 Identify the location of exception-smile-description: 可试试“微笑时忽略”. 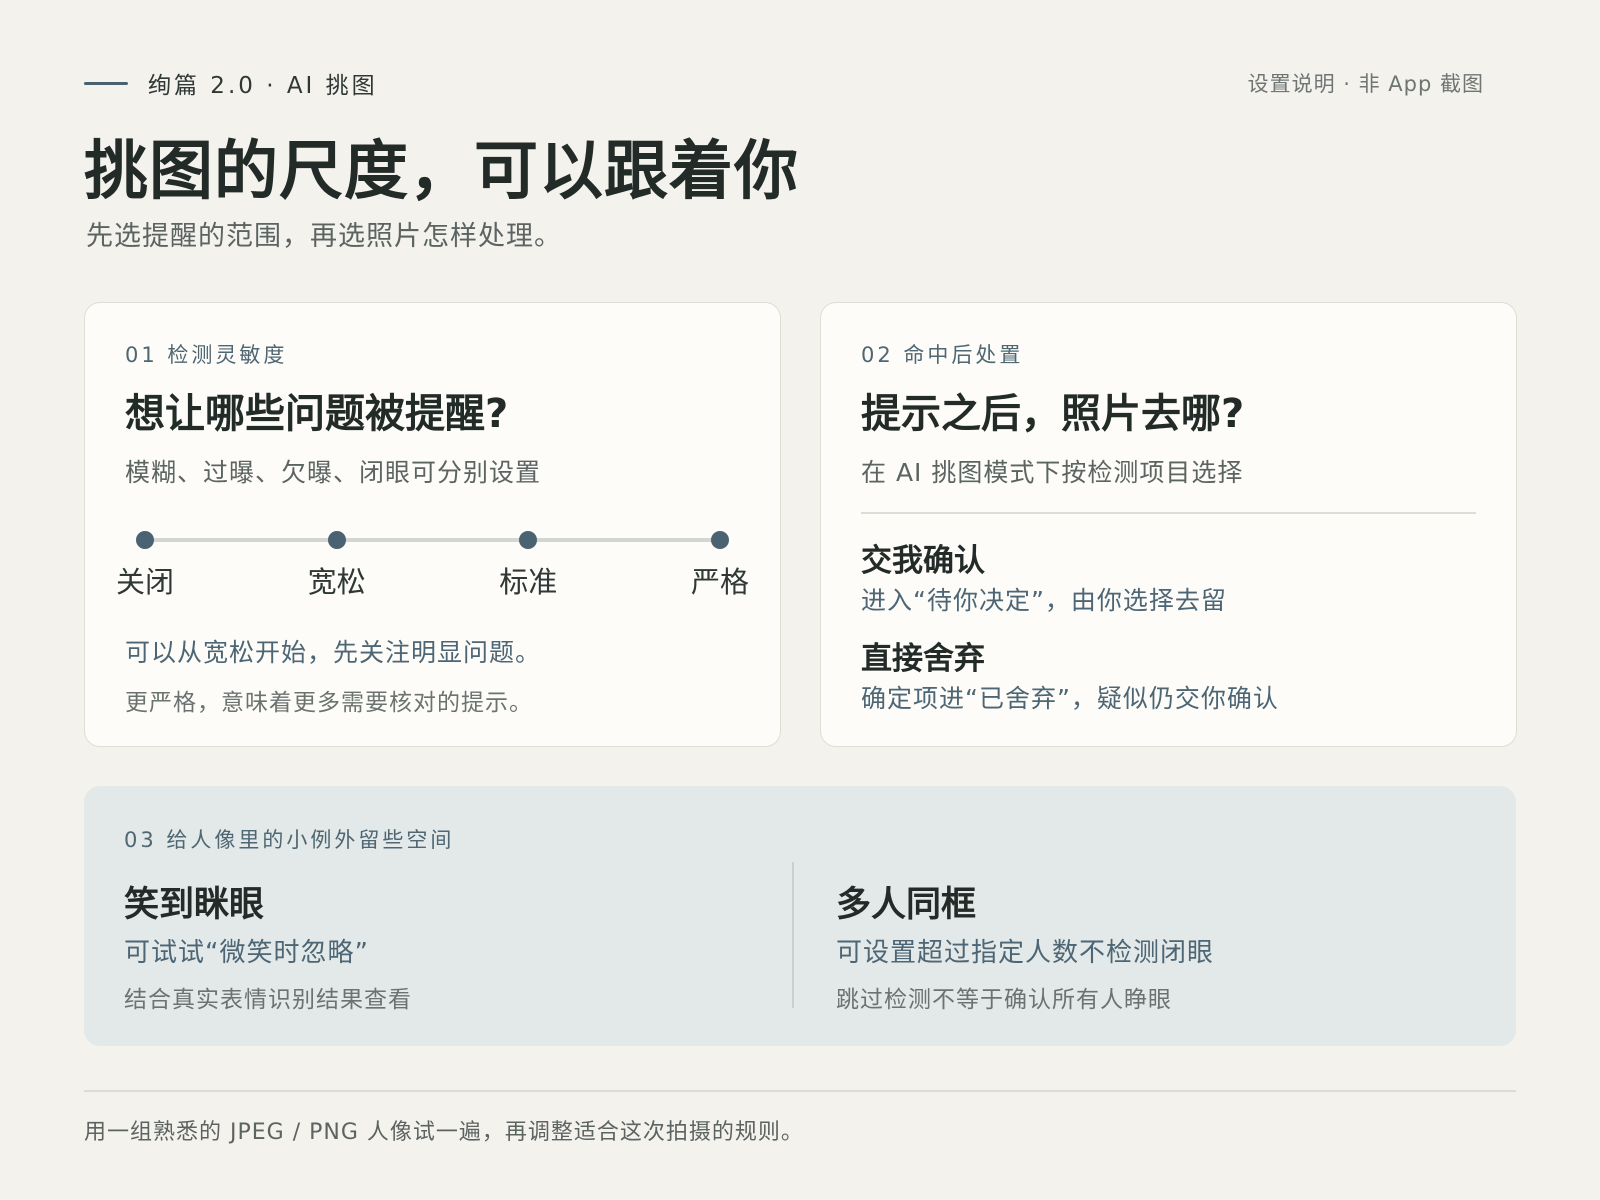
(246, 953).